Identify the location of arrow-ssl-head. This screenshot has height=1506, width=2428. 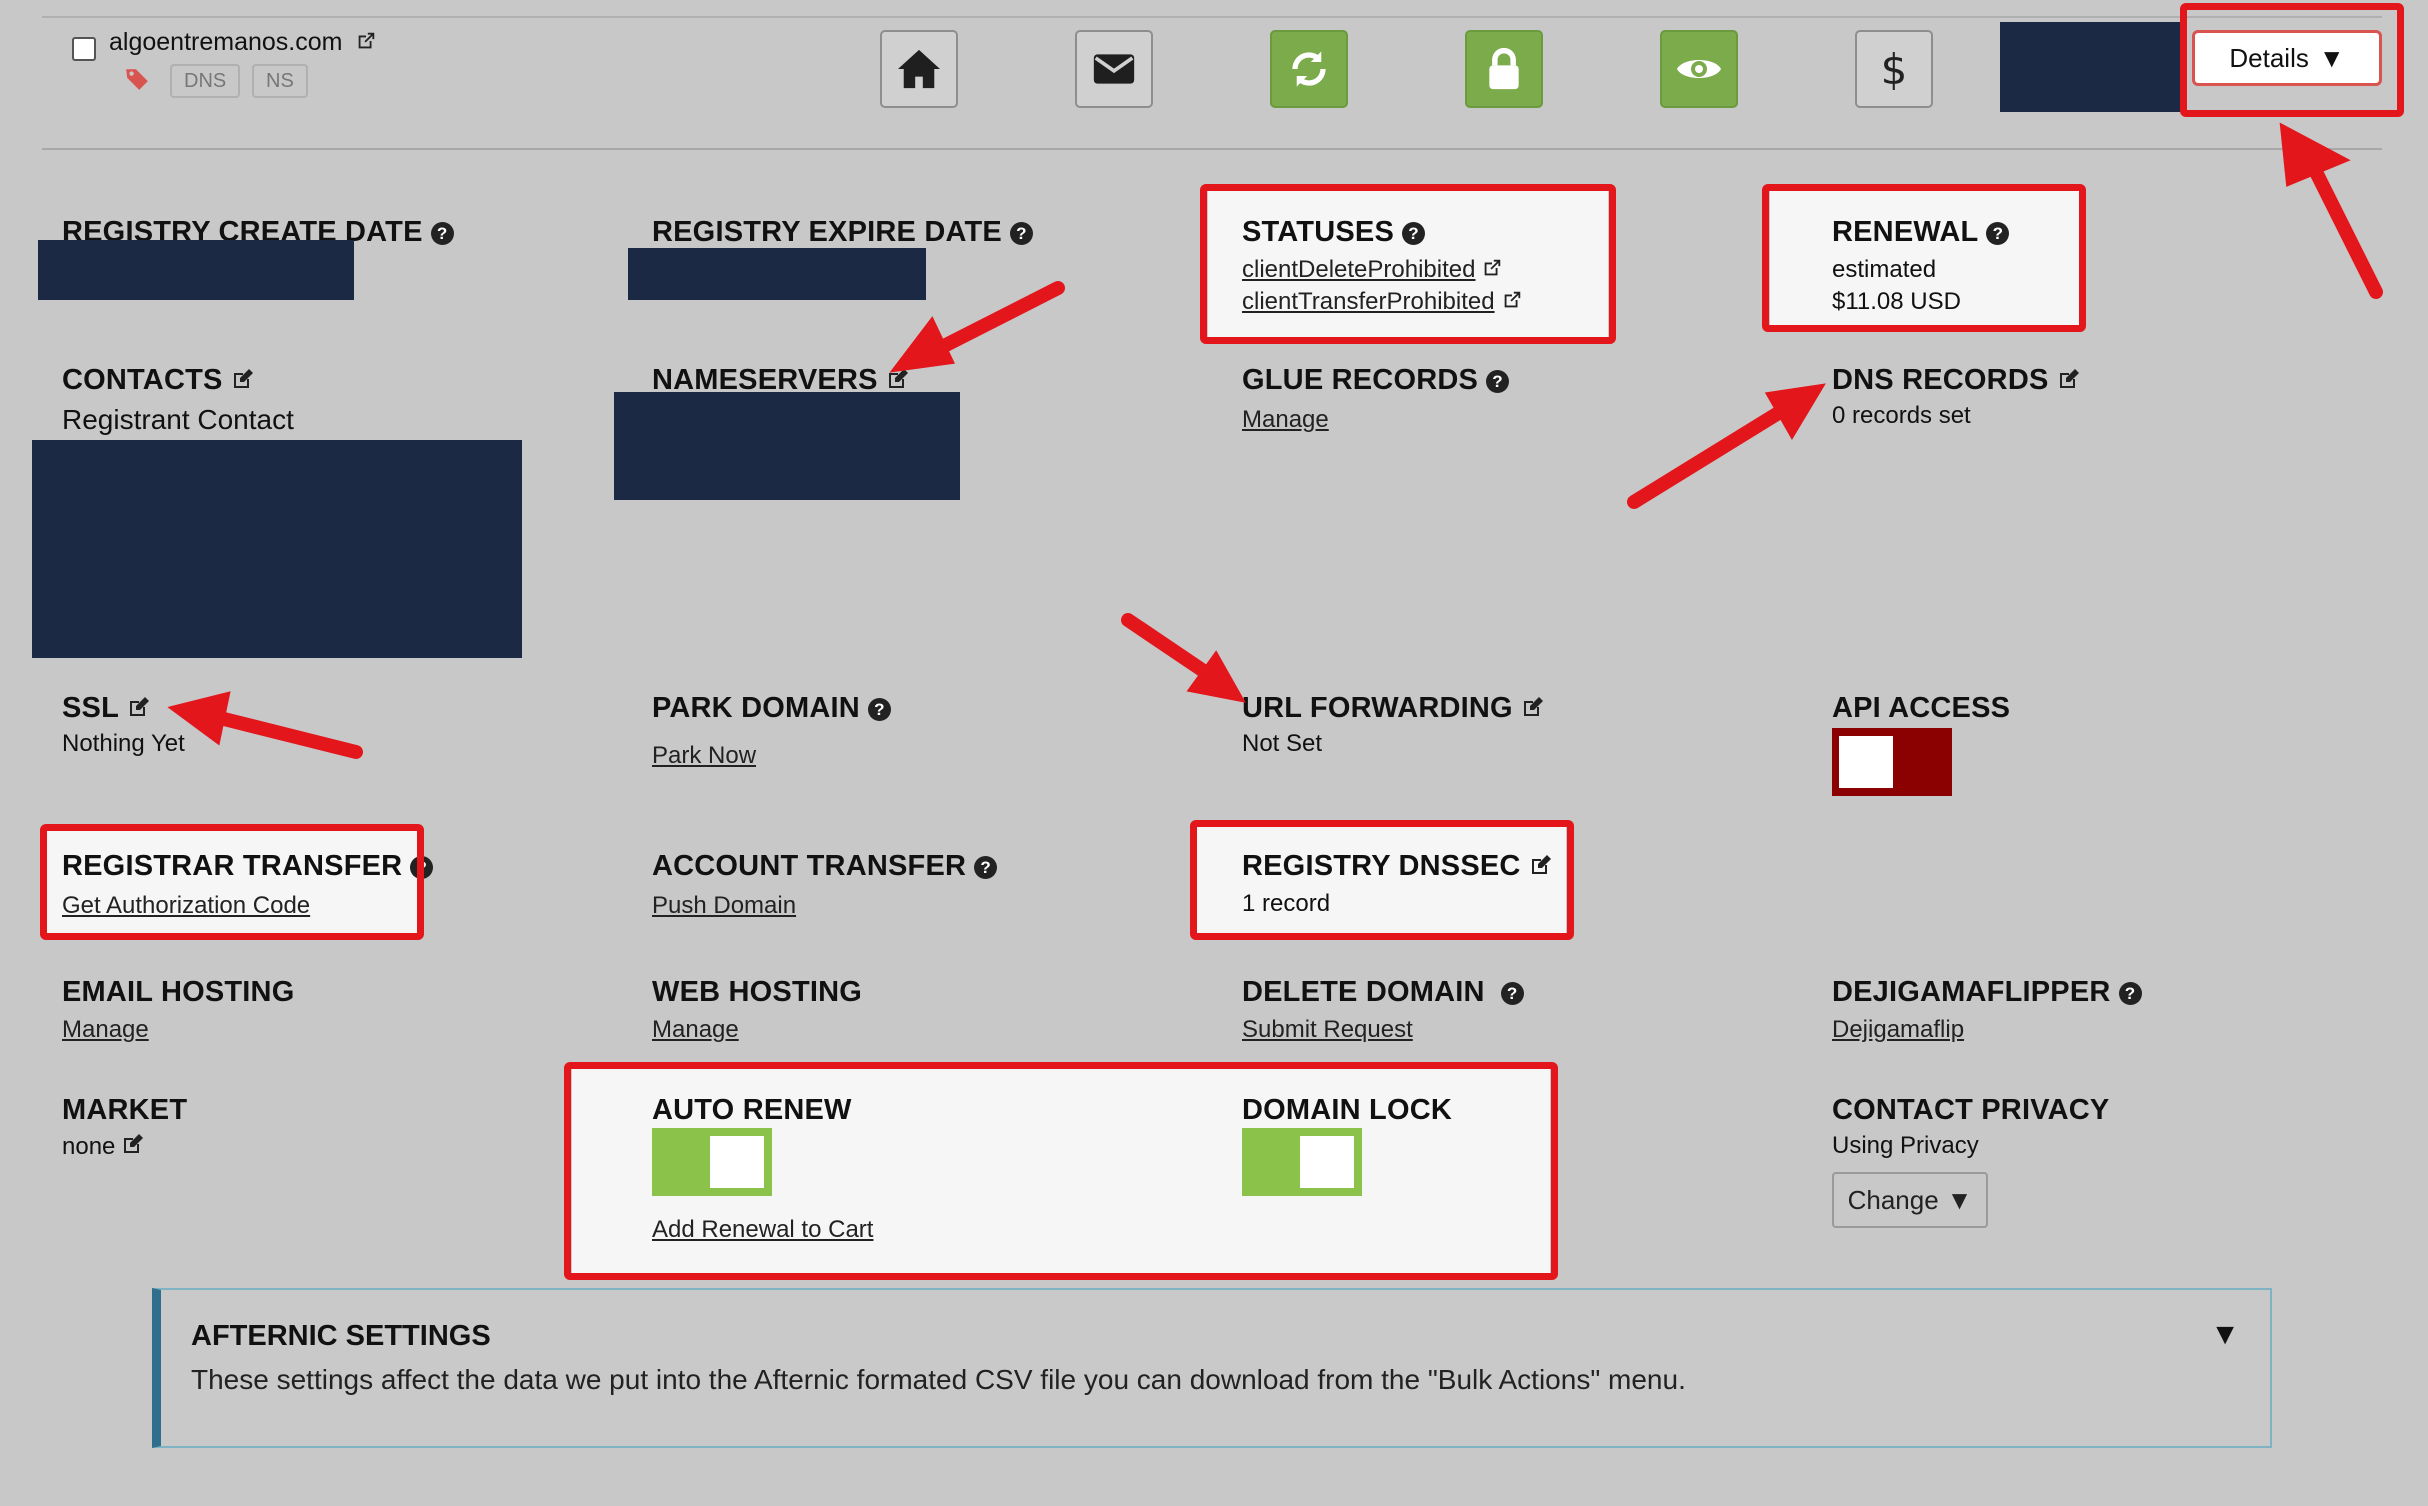
(199, 718).